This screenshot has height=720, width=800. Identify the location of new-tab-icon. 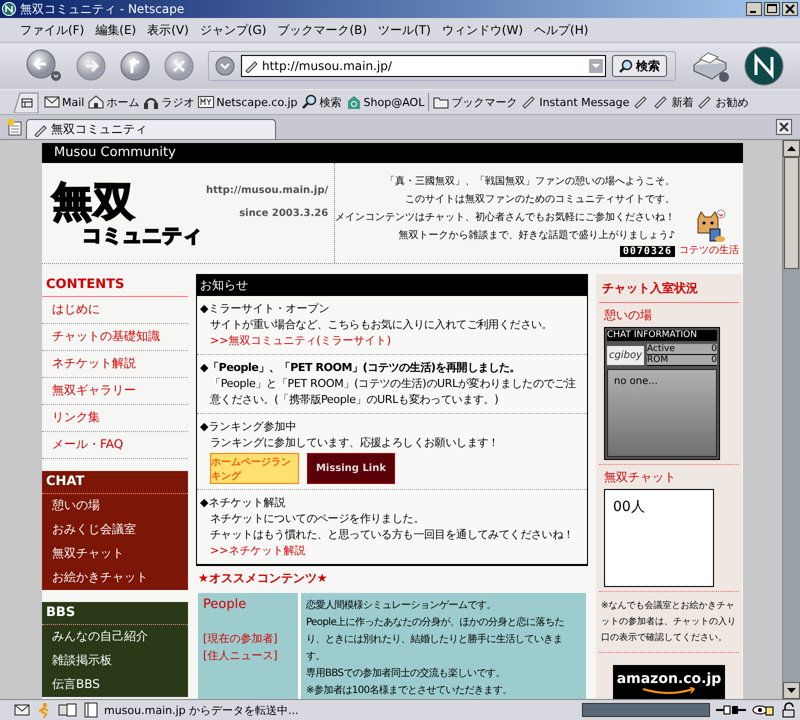
(15, 127).